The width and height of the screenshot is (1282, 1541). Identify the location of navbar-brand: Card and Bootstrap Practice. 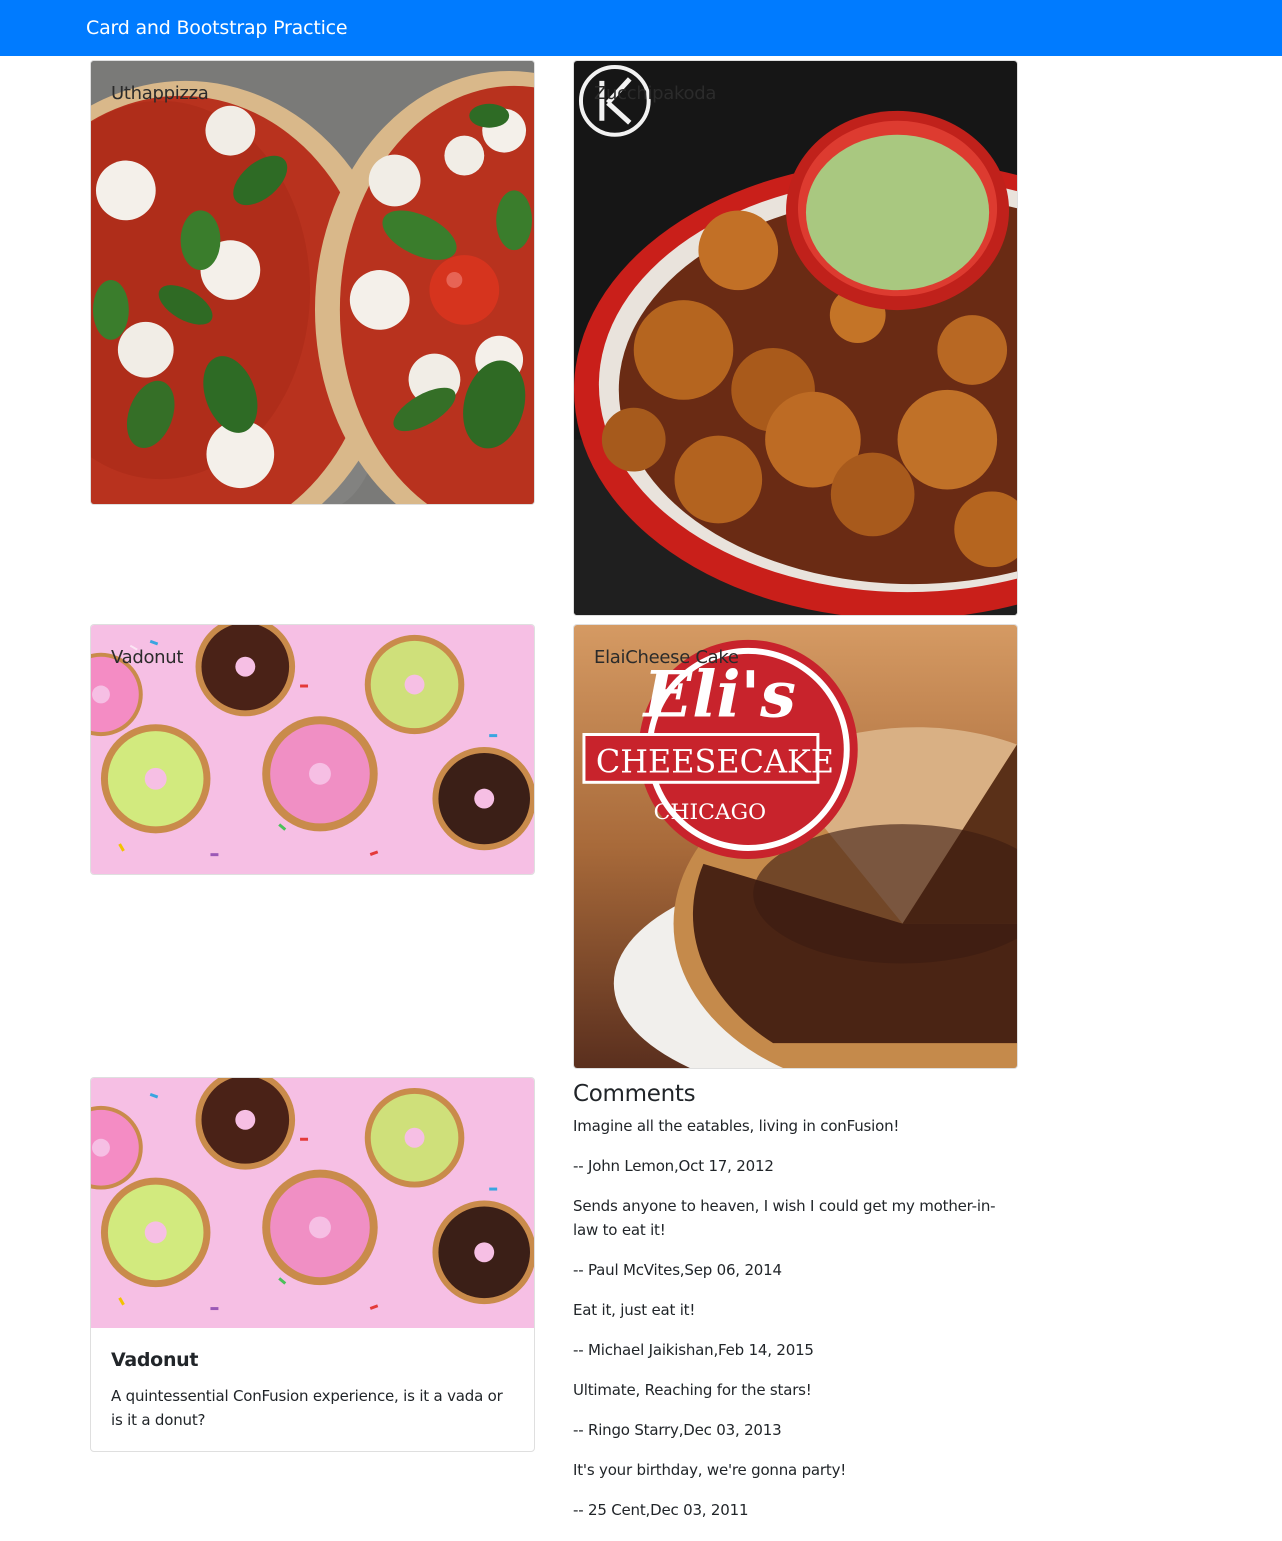
(217, 28).